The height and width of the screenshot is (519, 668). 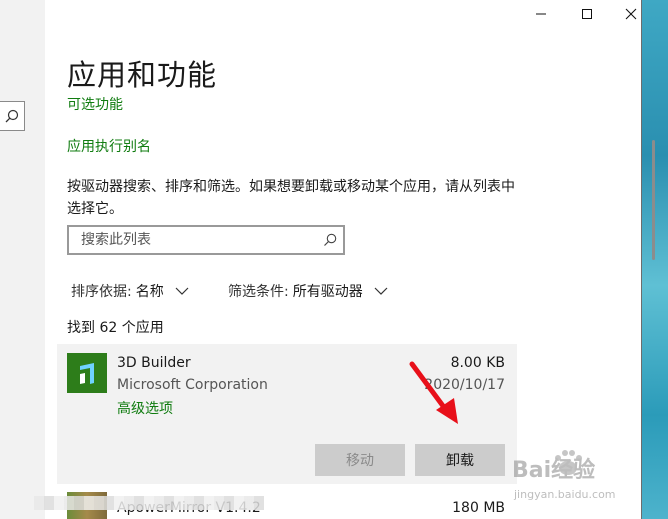 I want to click on minimize-button, so click(x=541, y=14).